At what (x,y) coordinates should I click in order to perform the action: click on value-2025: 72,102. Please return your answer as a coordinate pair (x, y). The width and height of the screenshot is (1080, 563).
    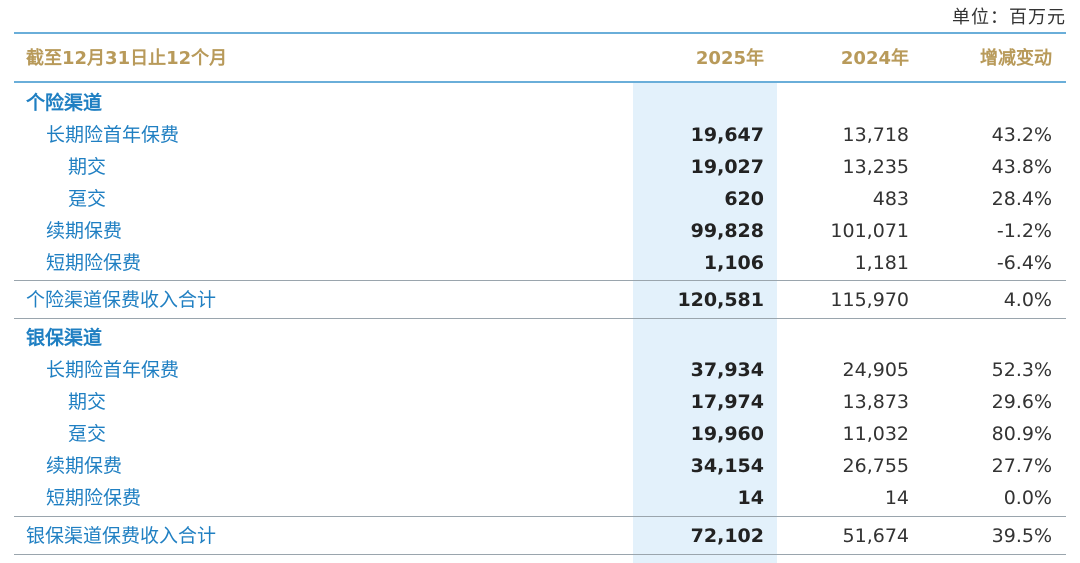
    Looking at the image, I should click on (727, 536).